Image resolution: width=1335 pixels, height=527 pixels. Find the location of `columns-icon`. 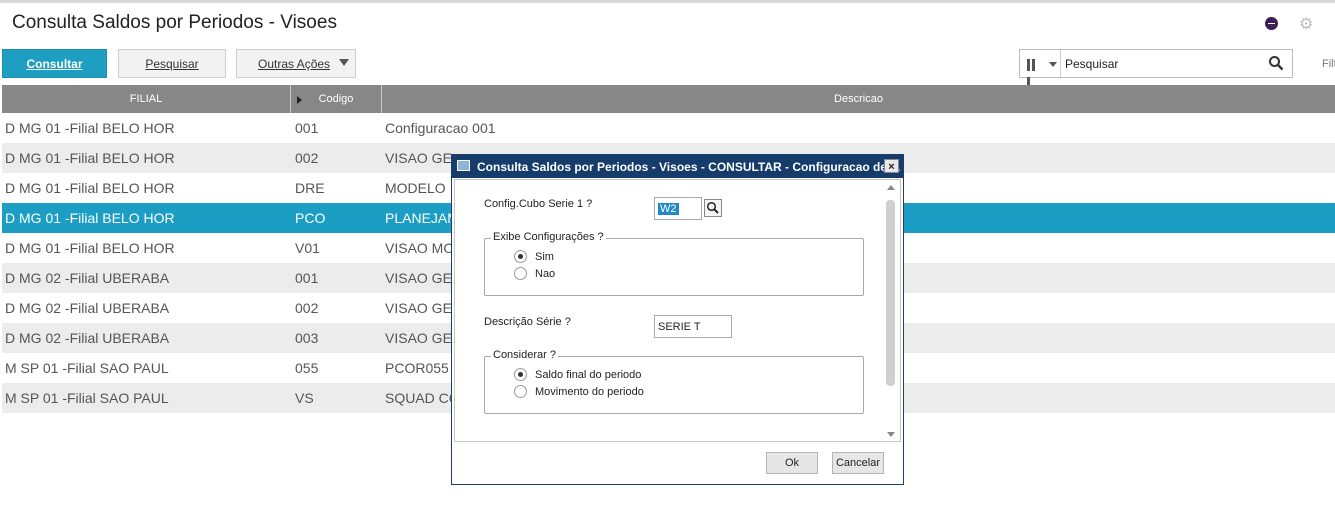

columns-icon is located at coordinates (1034, 73).